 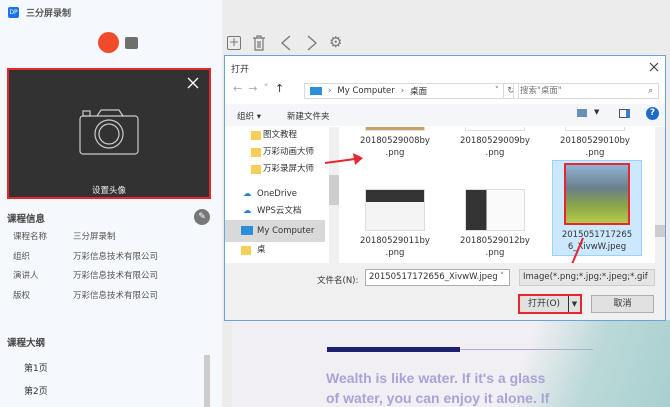 I want to click on nav-item-my-computer: My Computer, so click(x=275, y=231).